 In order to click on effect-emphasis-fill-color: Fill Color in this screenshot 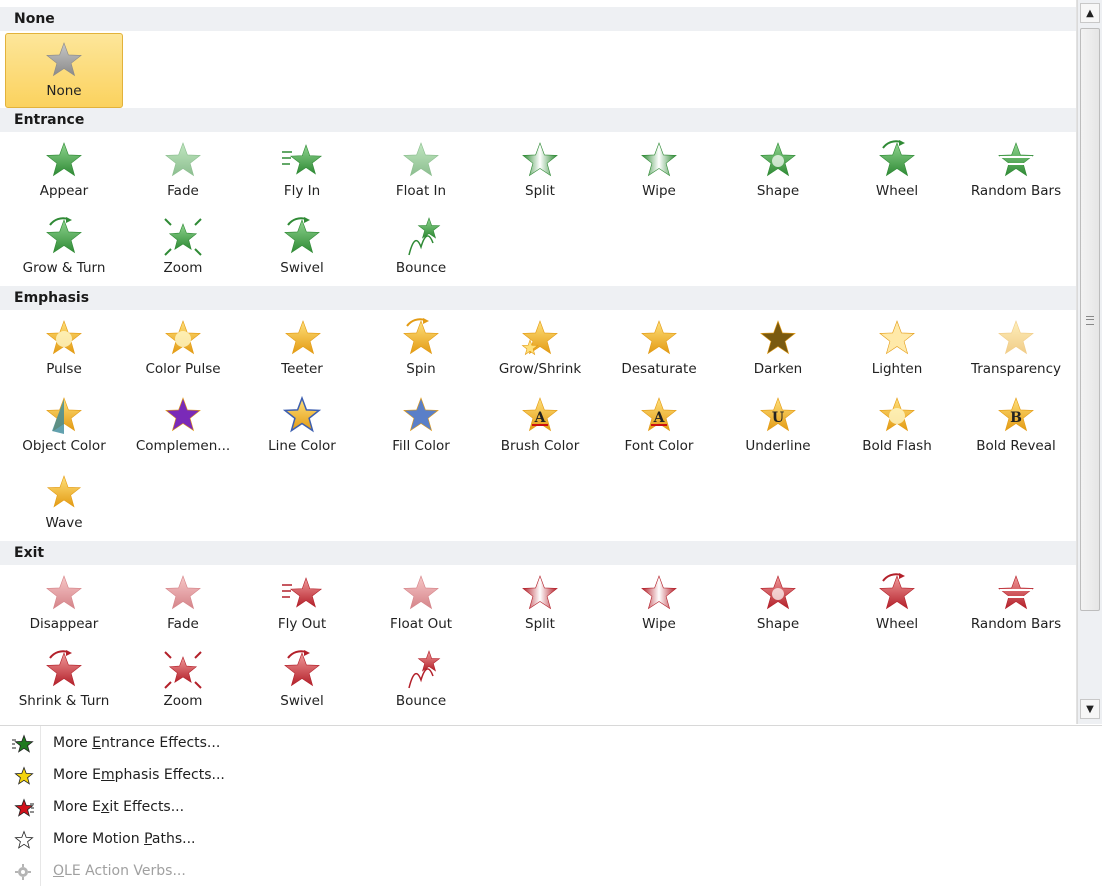, I will do `click(421, 426)`.